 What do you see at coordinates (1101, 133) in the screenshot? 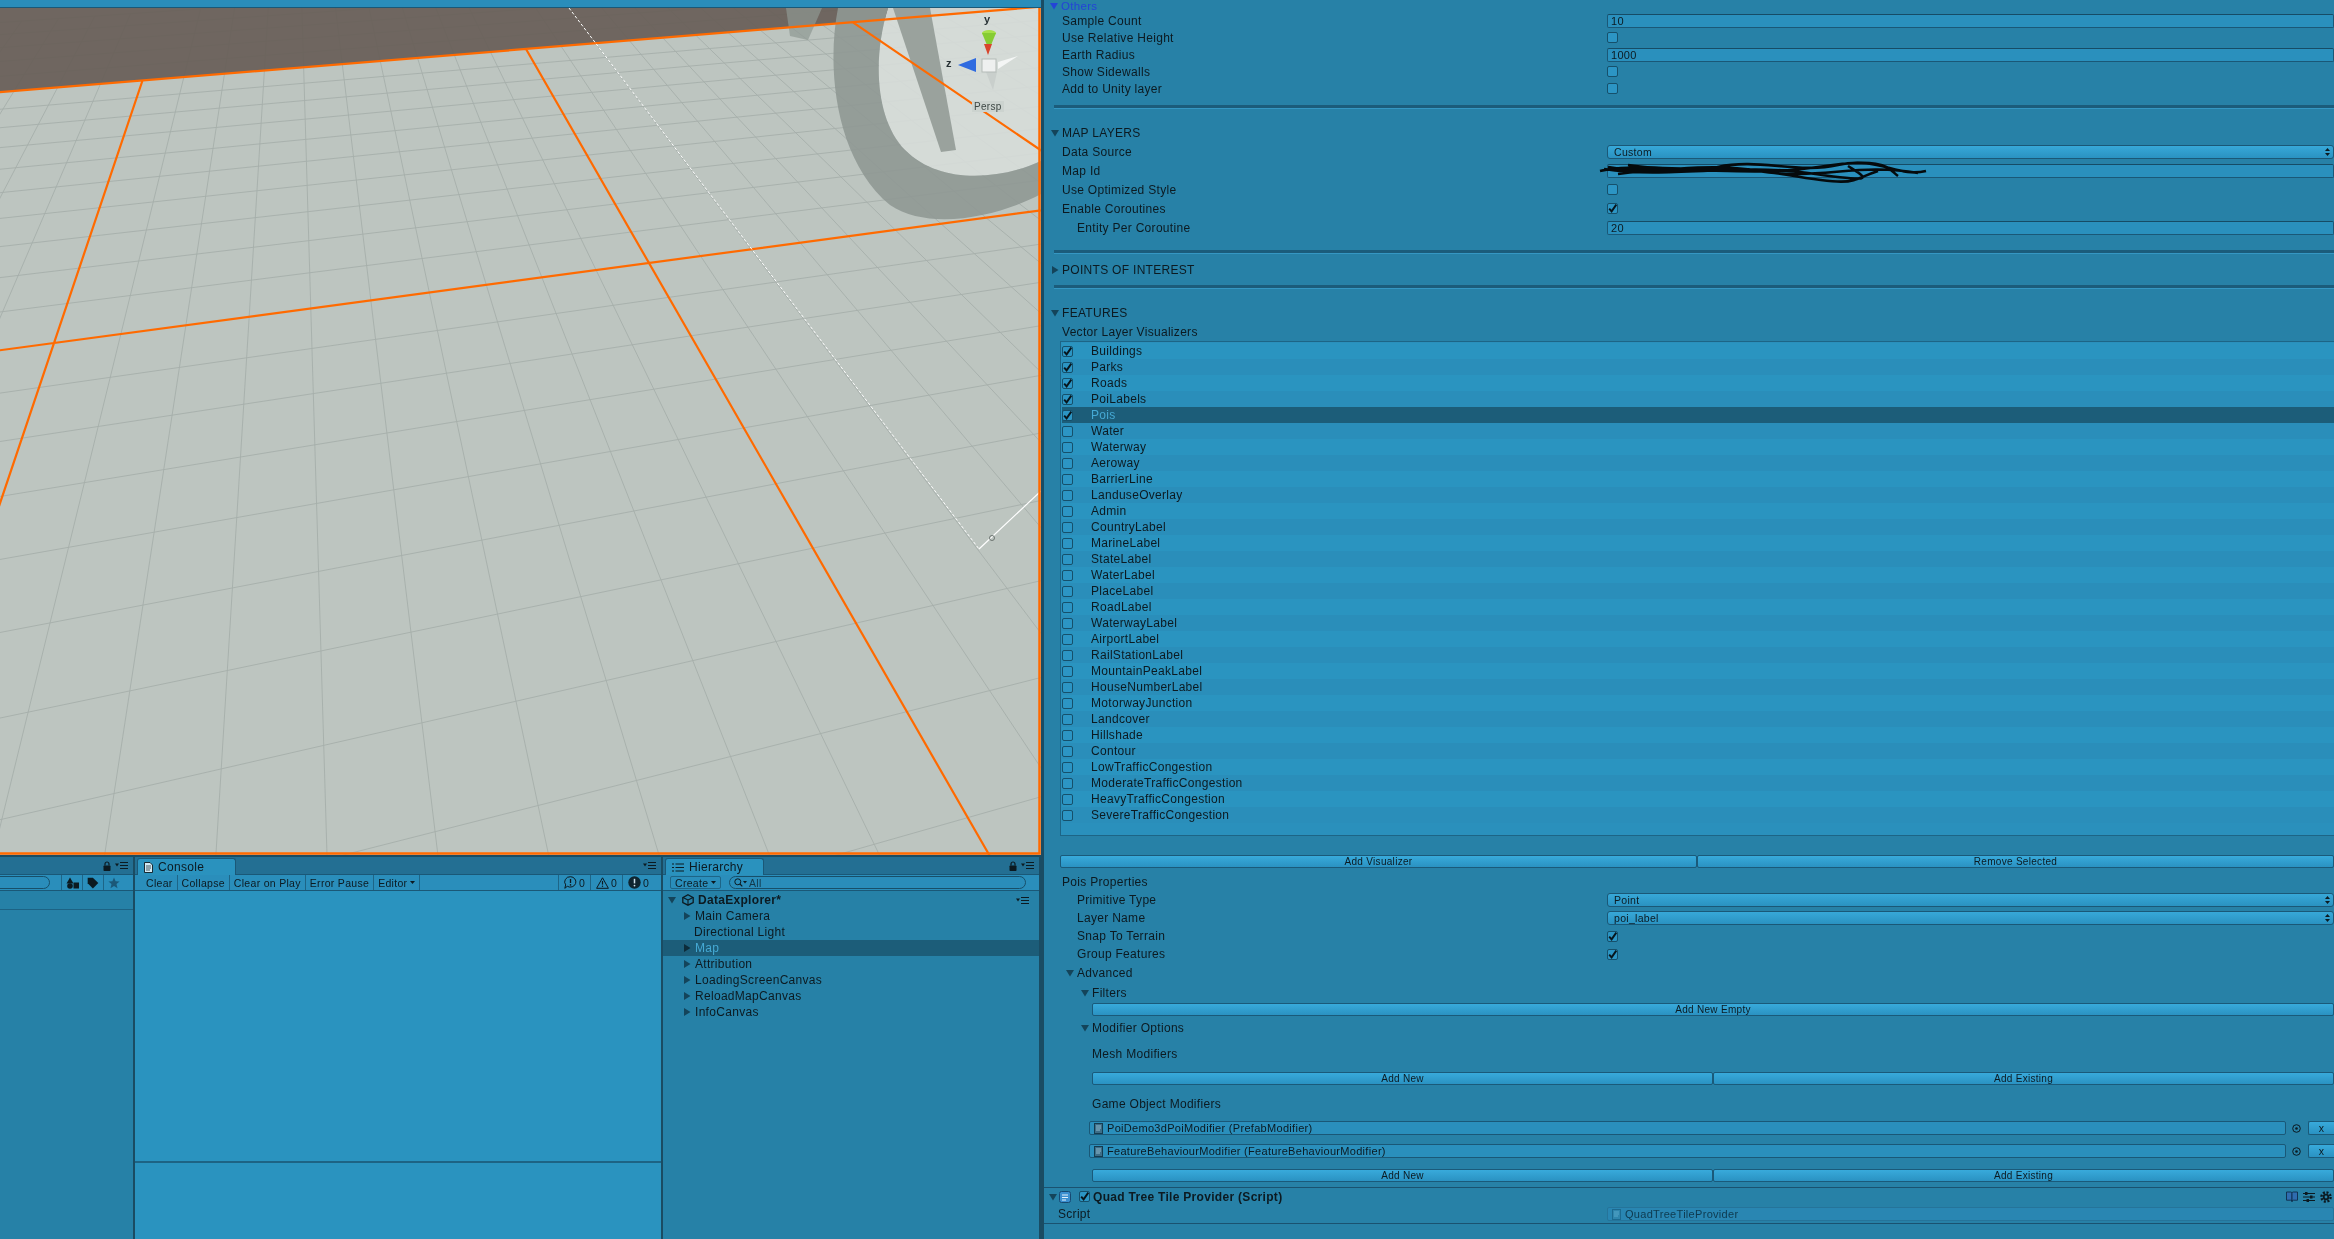
I see `section-title: MAP LAYERS` at bounding box center [1101, 133].